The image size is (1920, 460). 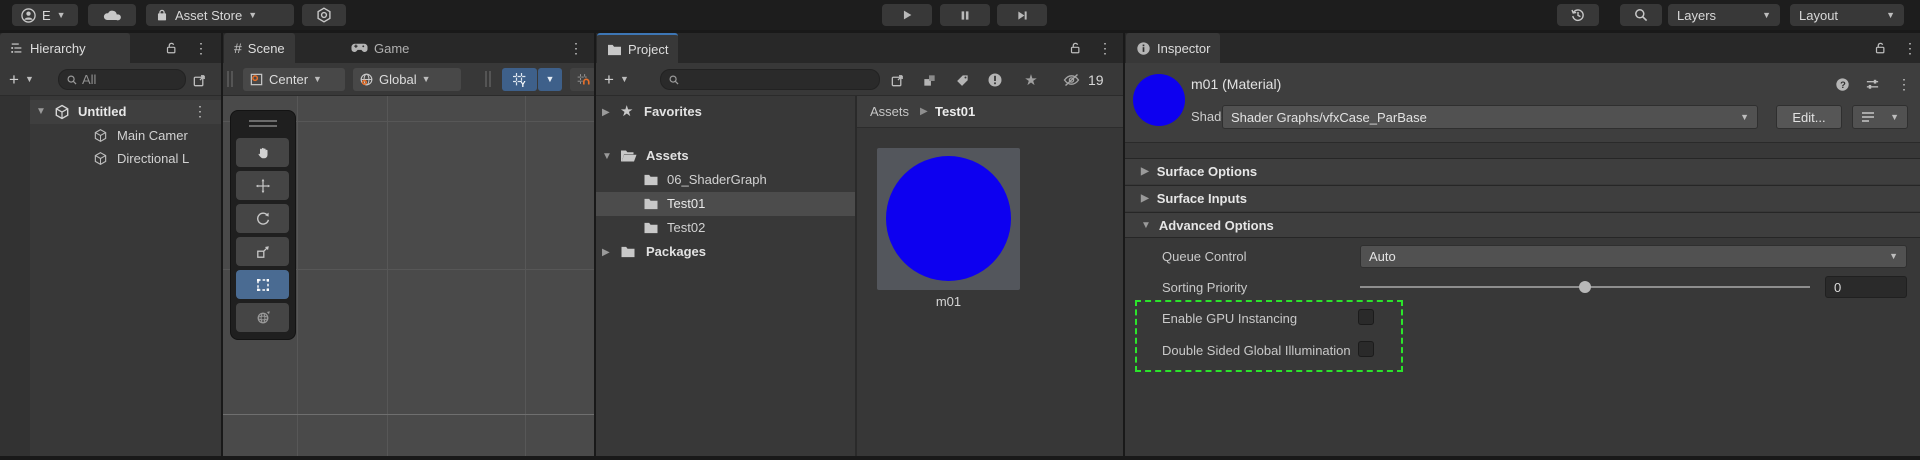 What do you see at coordinates (200, 111) in the screenshot?
I see `scene-menu-icon: ⋮` at bounding box center [200, 111].